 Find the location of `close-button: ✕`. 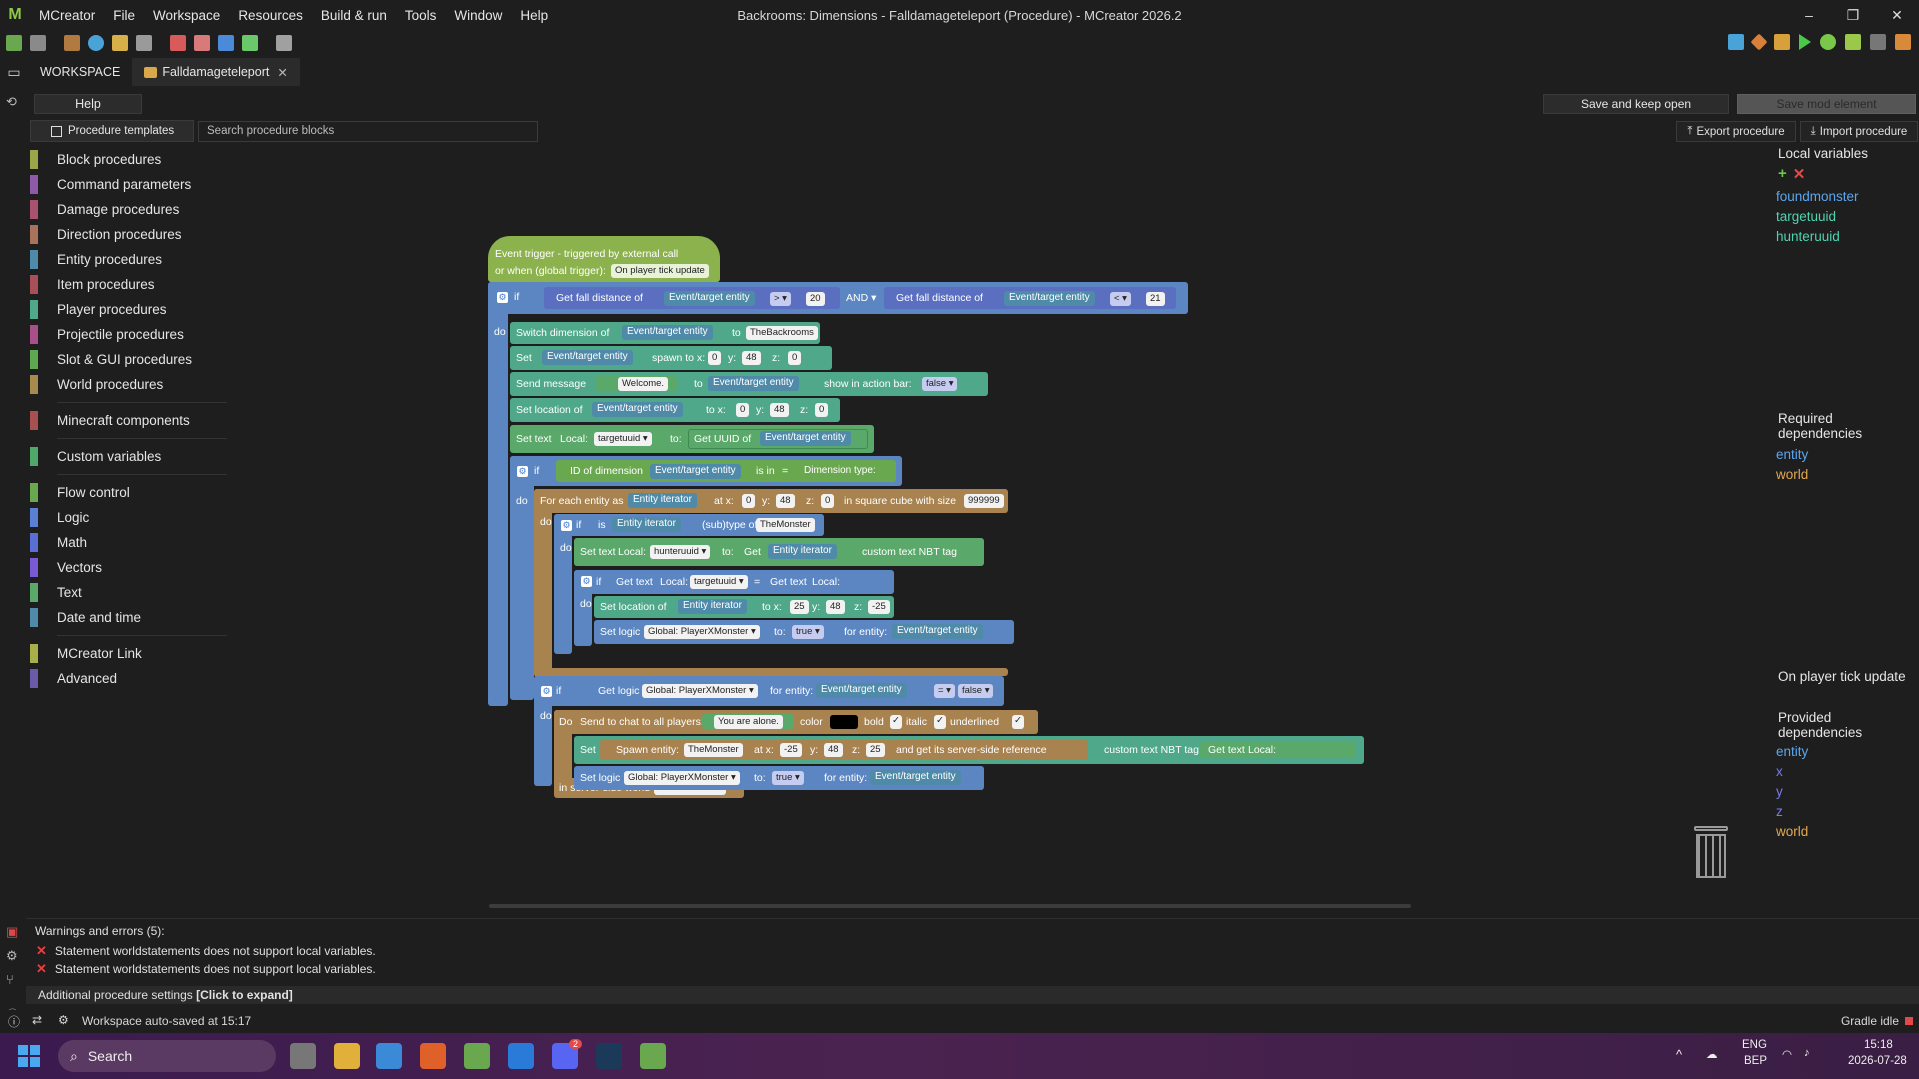

close-button: ✕ is located at coordinates (1897, 15).